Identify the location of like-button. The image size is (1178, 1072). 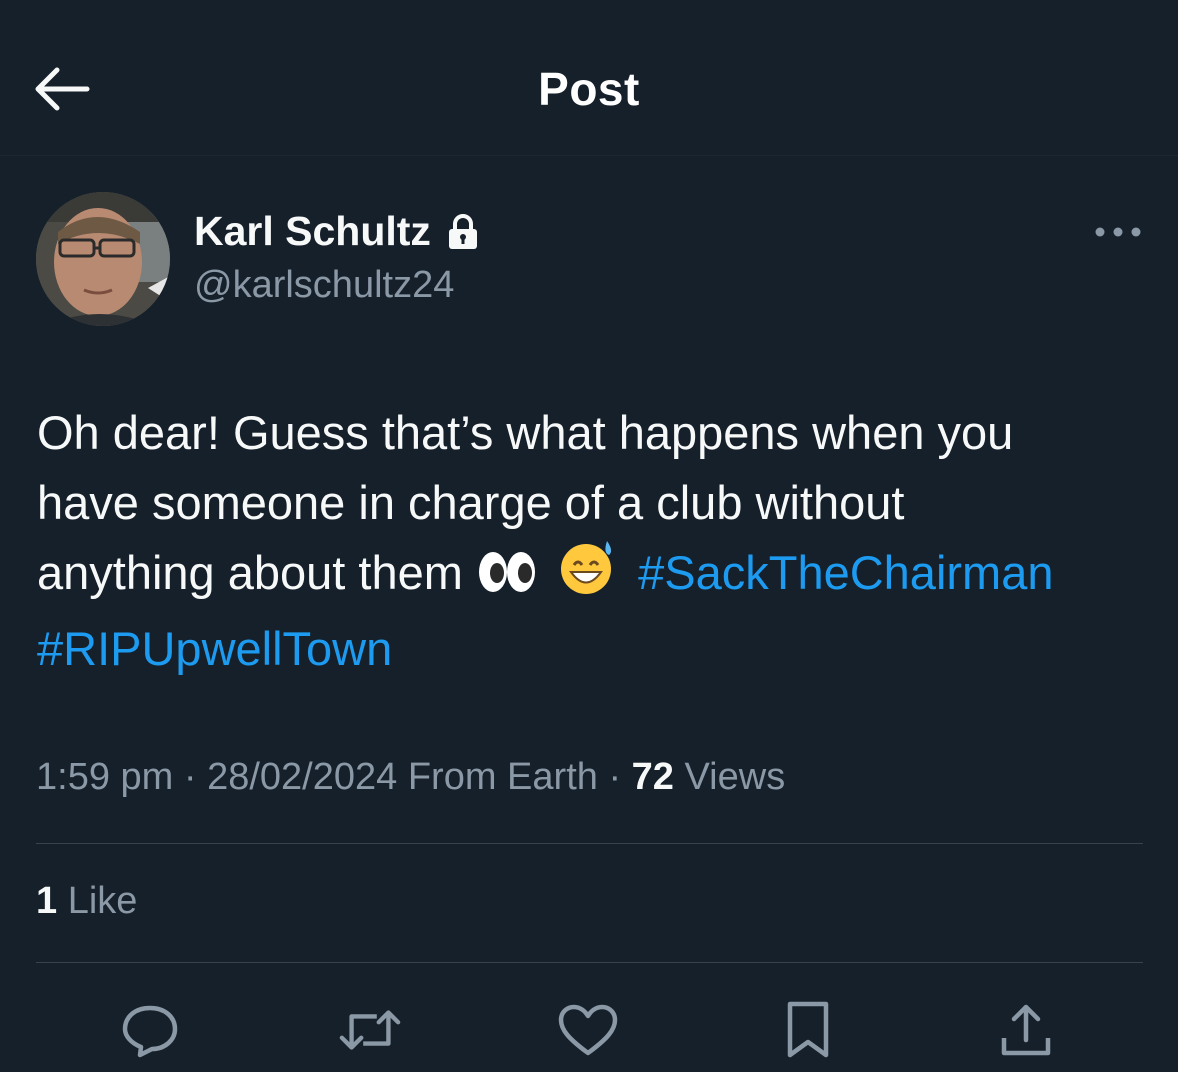
(588, 1030).